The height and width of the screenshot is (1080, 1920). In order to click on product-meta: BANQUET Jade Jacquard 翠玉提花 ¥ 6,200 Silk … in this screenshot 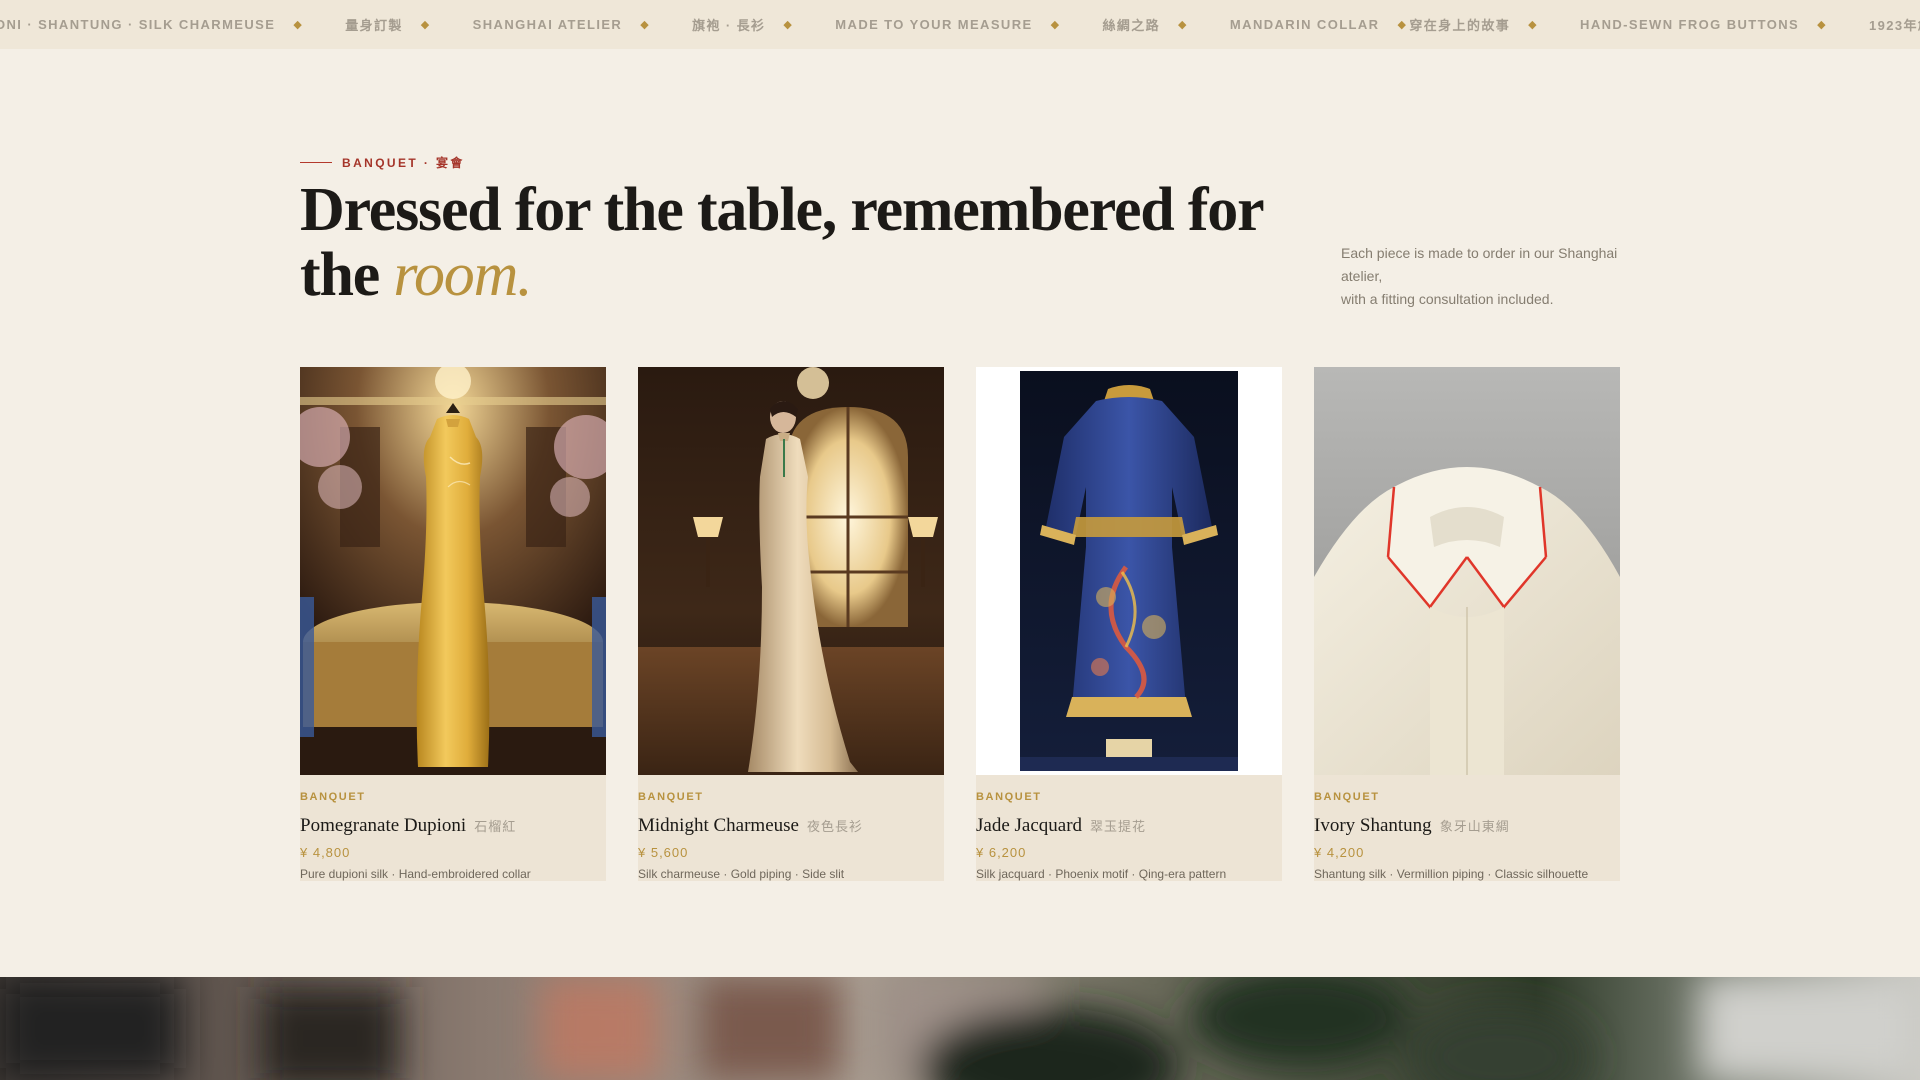, I will do `click(1129, 836)`.